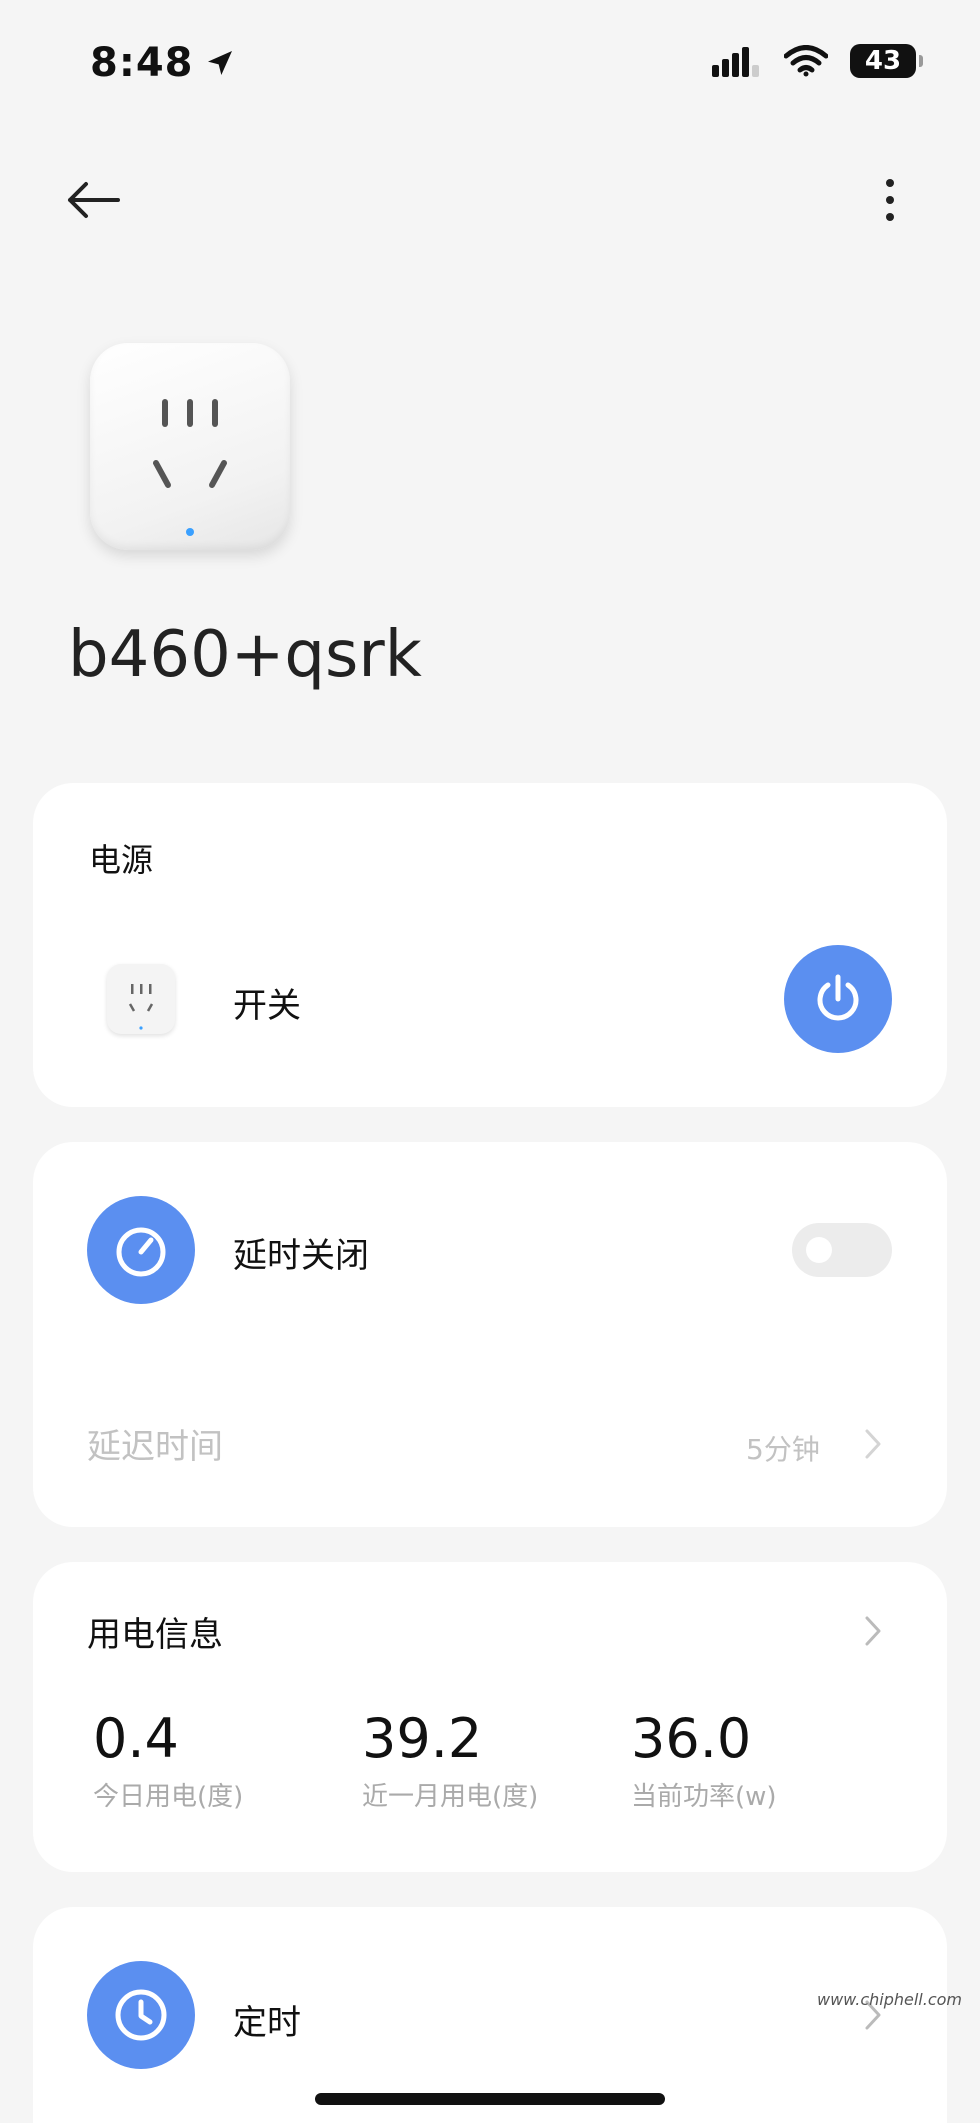 The height and width of the screenshot is (2123, 980). Describe the element at coordinates (490, 945) in the screenshot. I see `power-card: 电源 开关` at that location.